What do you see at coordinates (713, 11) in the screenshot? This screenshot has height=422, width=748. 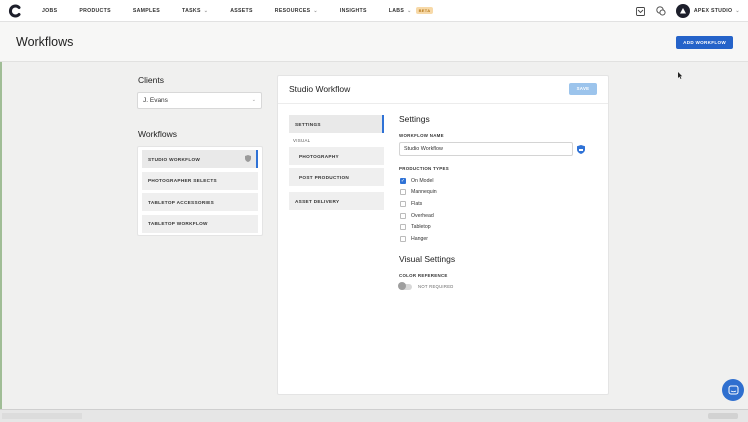 I see `studio-name: APEX STUDIO` at bounding box center [713, 11].